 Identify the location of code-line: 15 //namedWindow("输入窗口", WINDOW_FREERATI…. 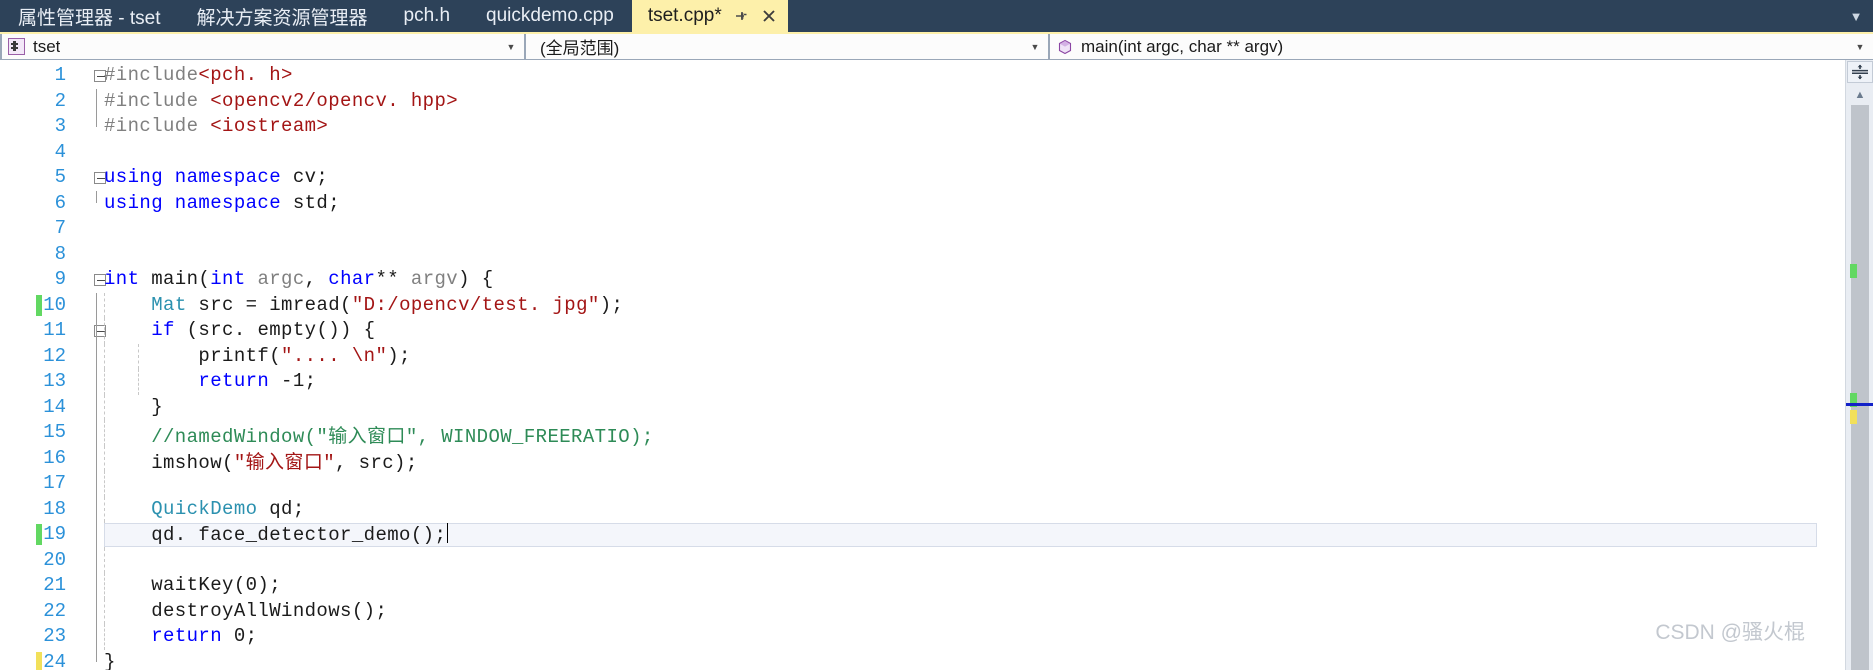
(922, 434).